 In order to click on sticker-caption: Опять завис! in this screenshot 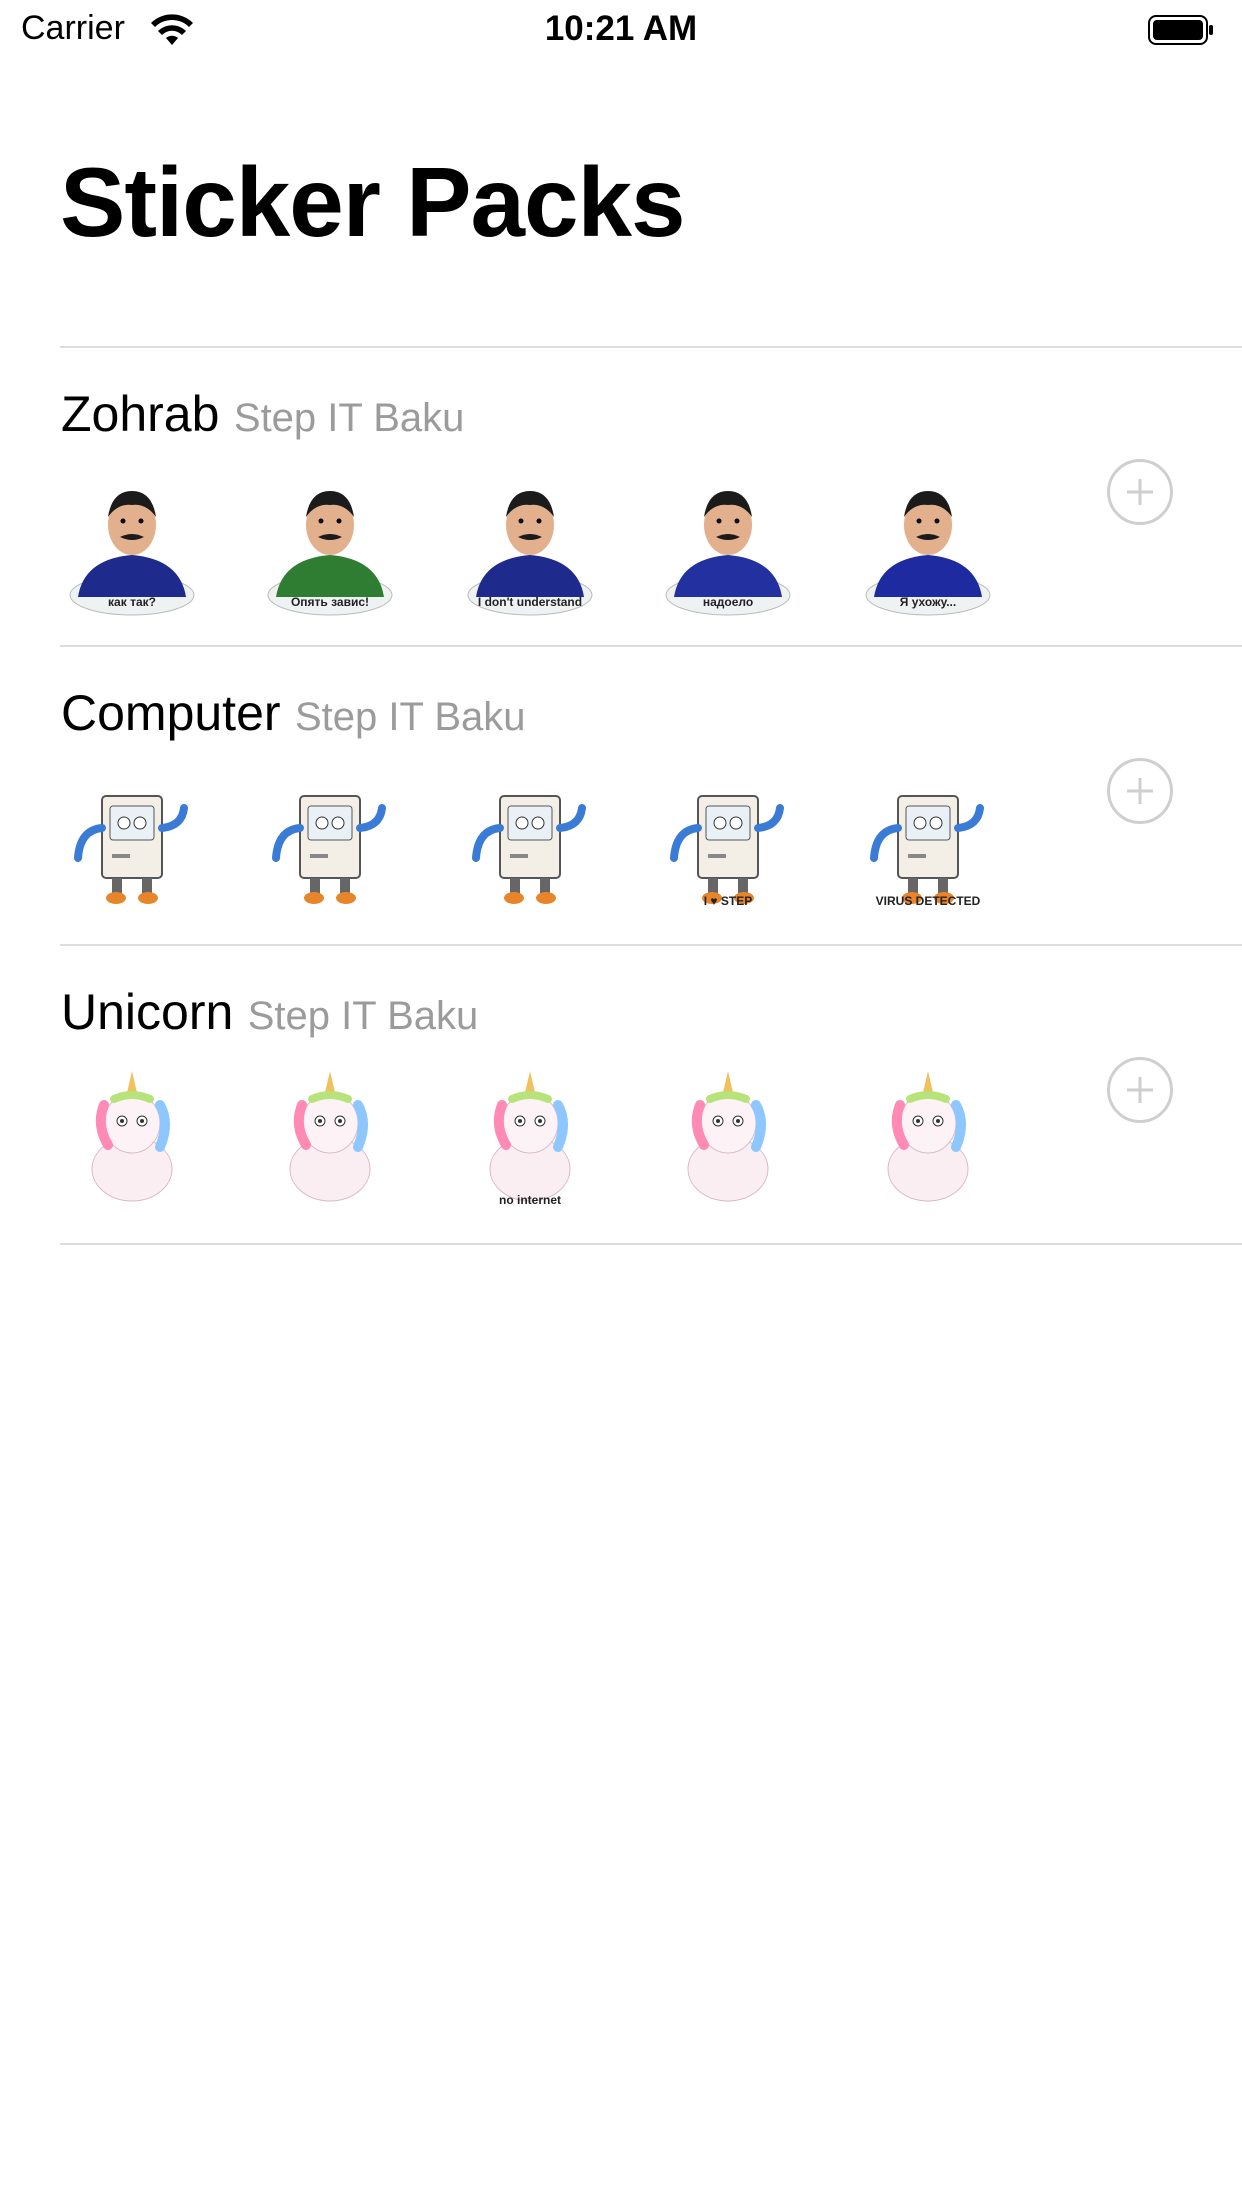, I will do `click(330, 602)`.